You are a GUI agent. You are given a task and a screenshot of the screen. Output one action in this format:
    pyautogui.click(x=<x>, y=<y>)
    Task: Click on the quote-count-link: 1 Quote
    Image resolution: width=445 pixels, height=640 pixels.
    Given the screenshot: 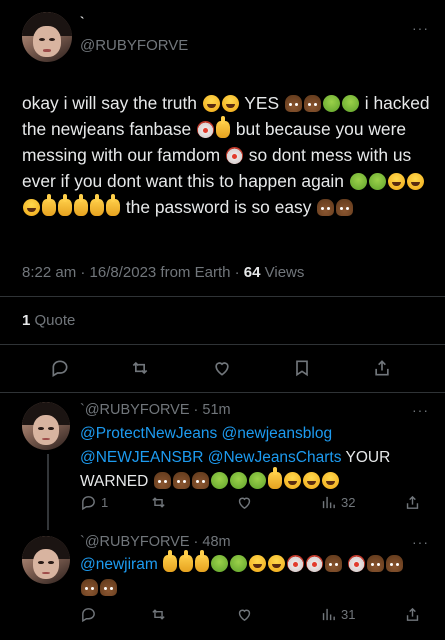 What is the action you would take?
    pyautogui.click(x=48, y=320)
    